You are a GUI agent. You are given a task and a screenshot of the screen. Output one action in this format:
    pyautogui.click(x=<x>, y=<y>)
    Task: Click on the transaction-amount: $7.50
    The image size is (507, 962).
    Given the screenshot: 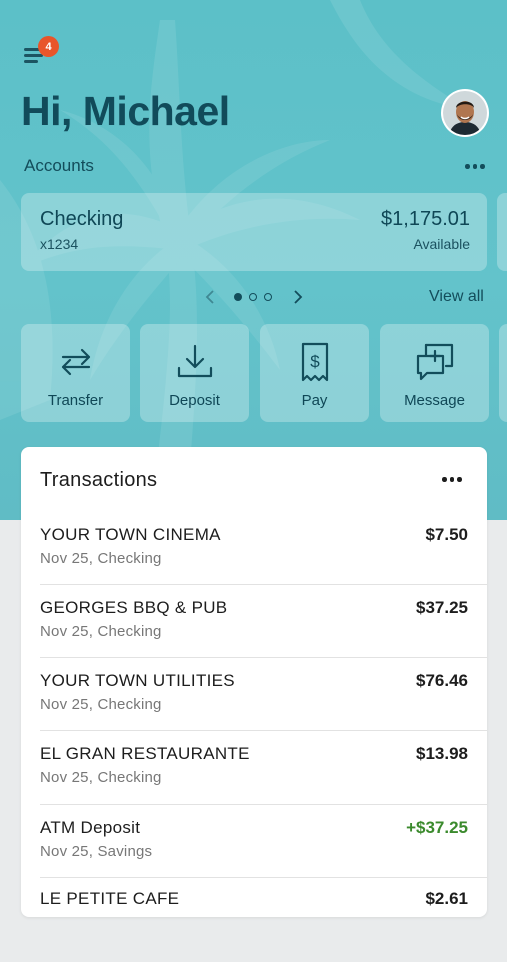 What is the action you would take?
    pyautogui.click(x=446, y=534)
    